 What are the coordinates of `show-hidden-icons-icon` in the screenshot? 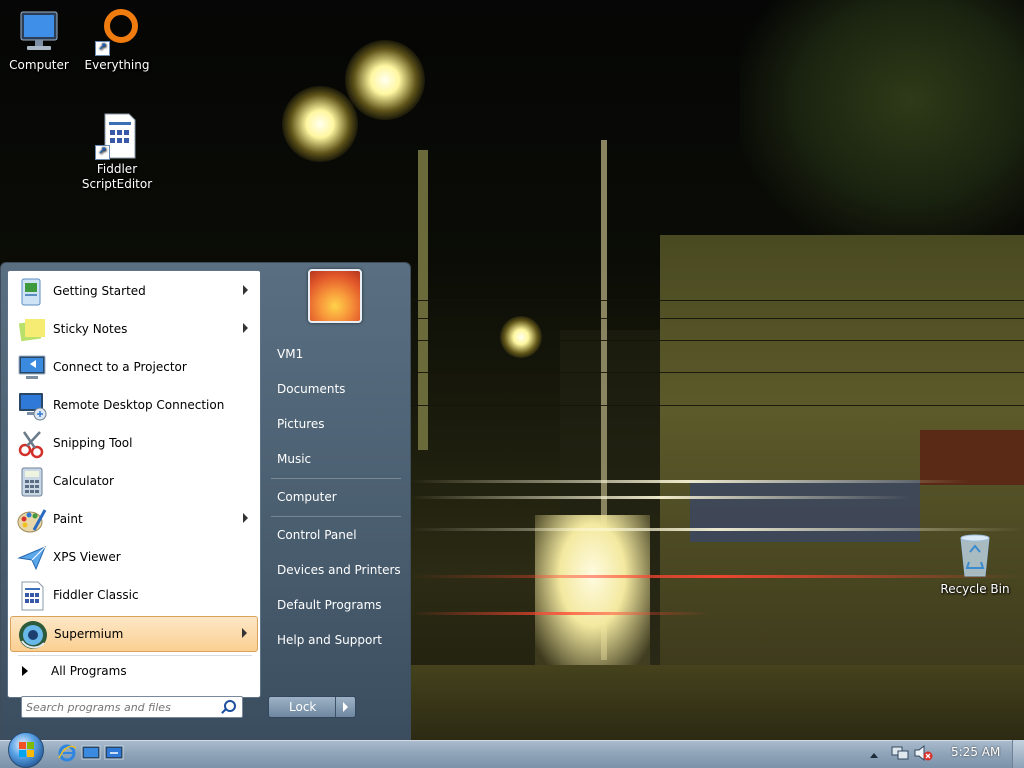 It's located at (874, 754).